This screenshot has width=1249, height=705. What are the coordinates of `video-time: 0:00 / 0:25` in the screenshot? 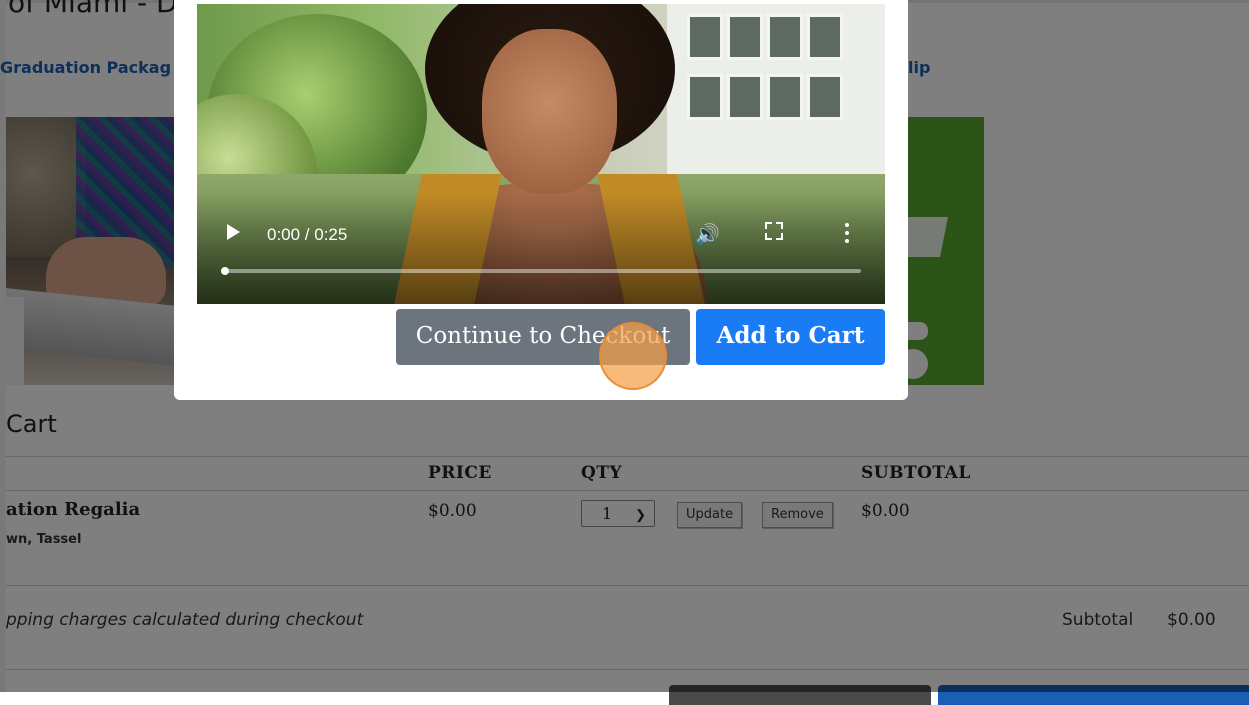 It's located at (307, 234).